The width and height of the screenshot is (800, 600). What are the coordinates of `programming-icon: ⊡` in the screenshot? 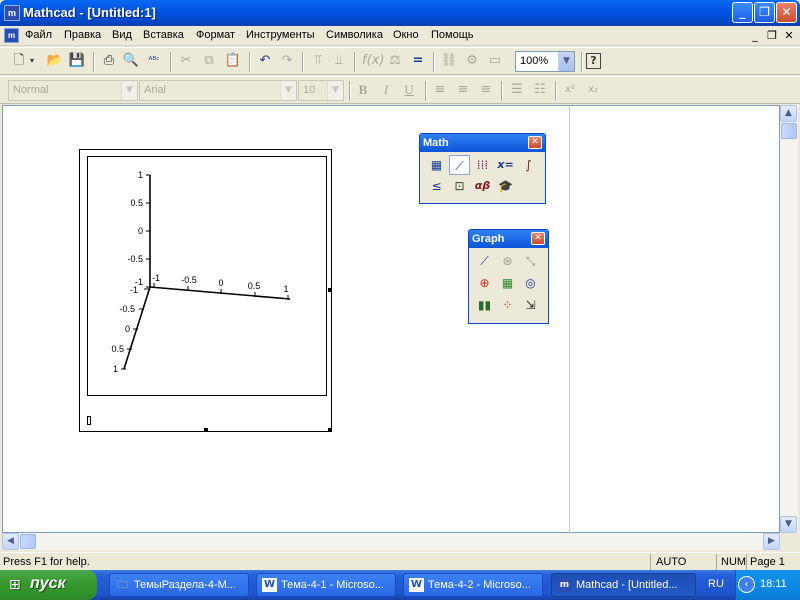 It's located at (459, 186).